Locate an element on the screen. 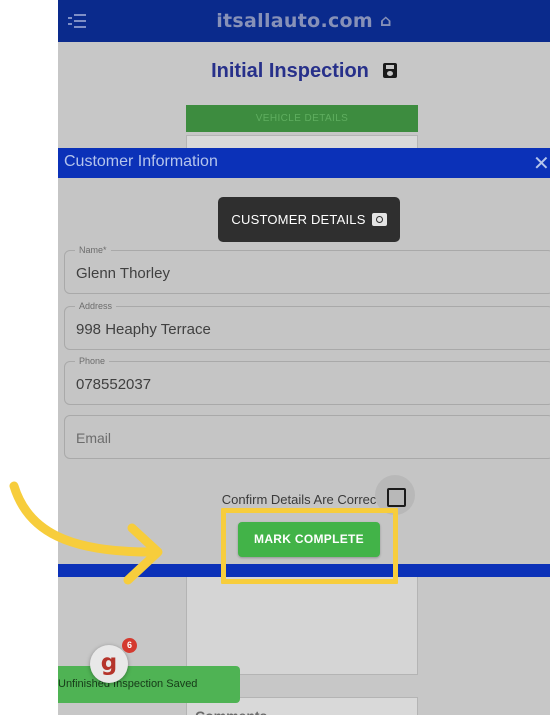  background-card-lower is located at coordinates (302, 626).